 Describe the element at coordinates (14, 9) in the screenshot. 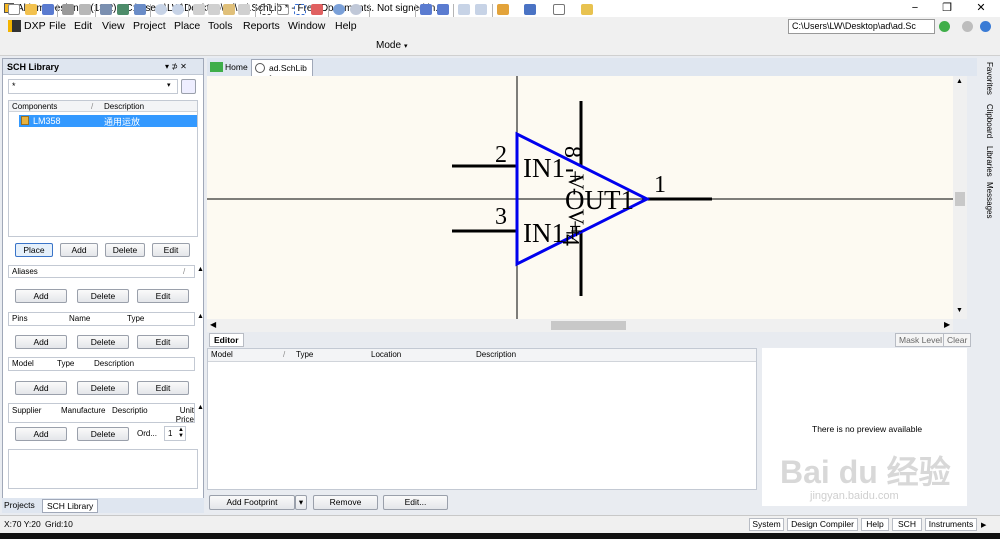

I see `new-file-icon` at that location.